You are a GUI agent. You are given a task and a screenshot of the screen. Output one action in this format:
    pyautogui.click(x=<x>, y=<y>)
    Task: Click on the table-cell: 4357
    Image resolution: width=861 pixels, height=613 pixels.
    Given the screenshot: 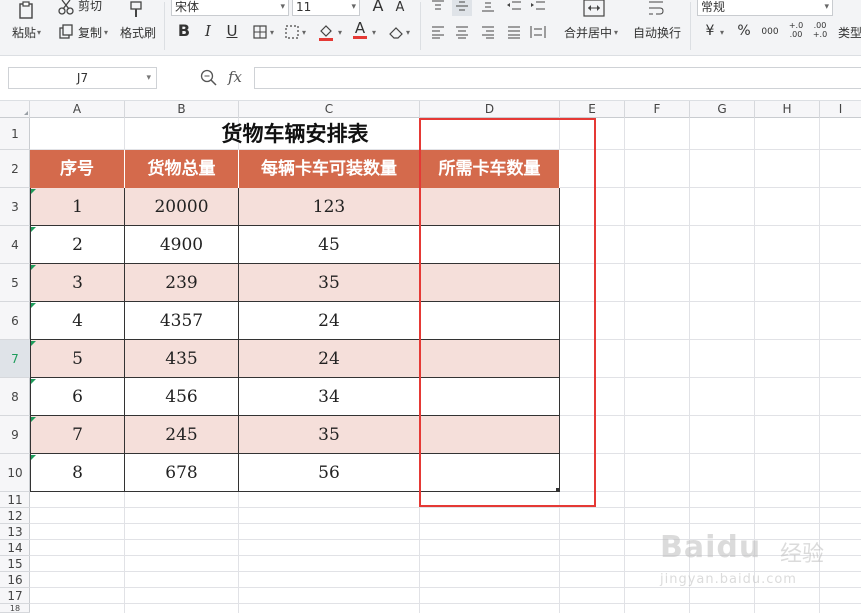 What is the action you would take?
    pyautogui.click(x=182, y=321)
    